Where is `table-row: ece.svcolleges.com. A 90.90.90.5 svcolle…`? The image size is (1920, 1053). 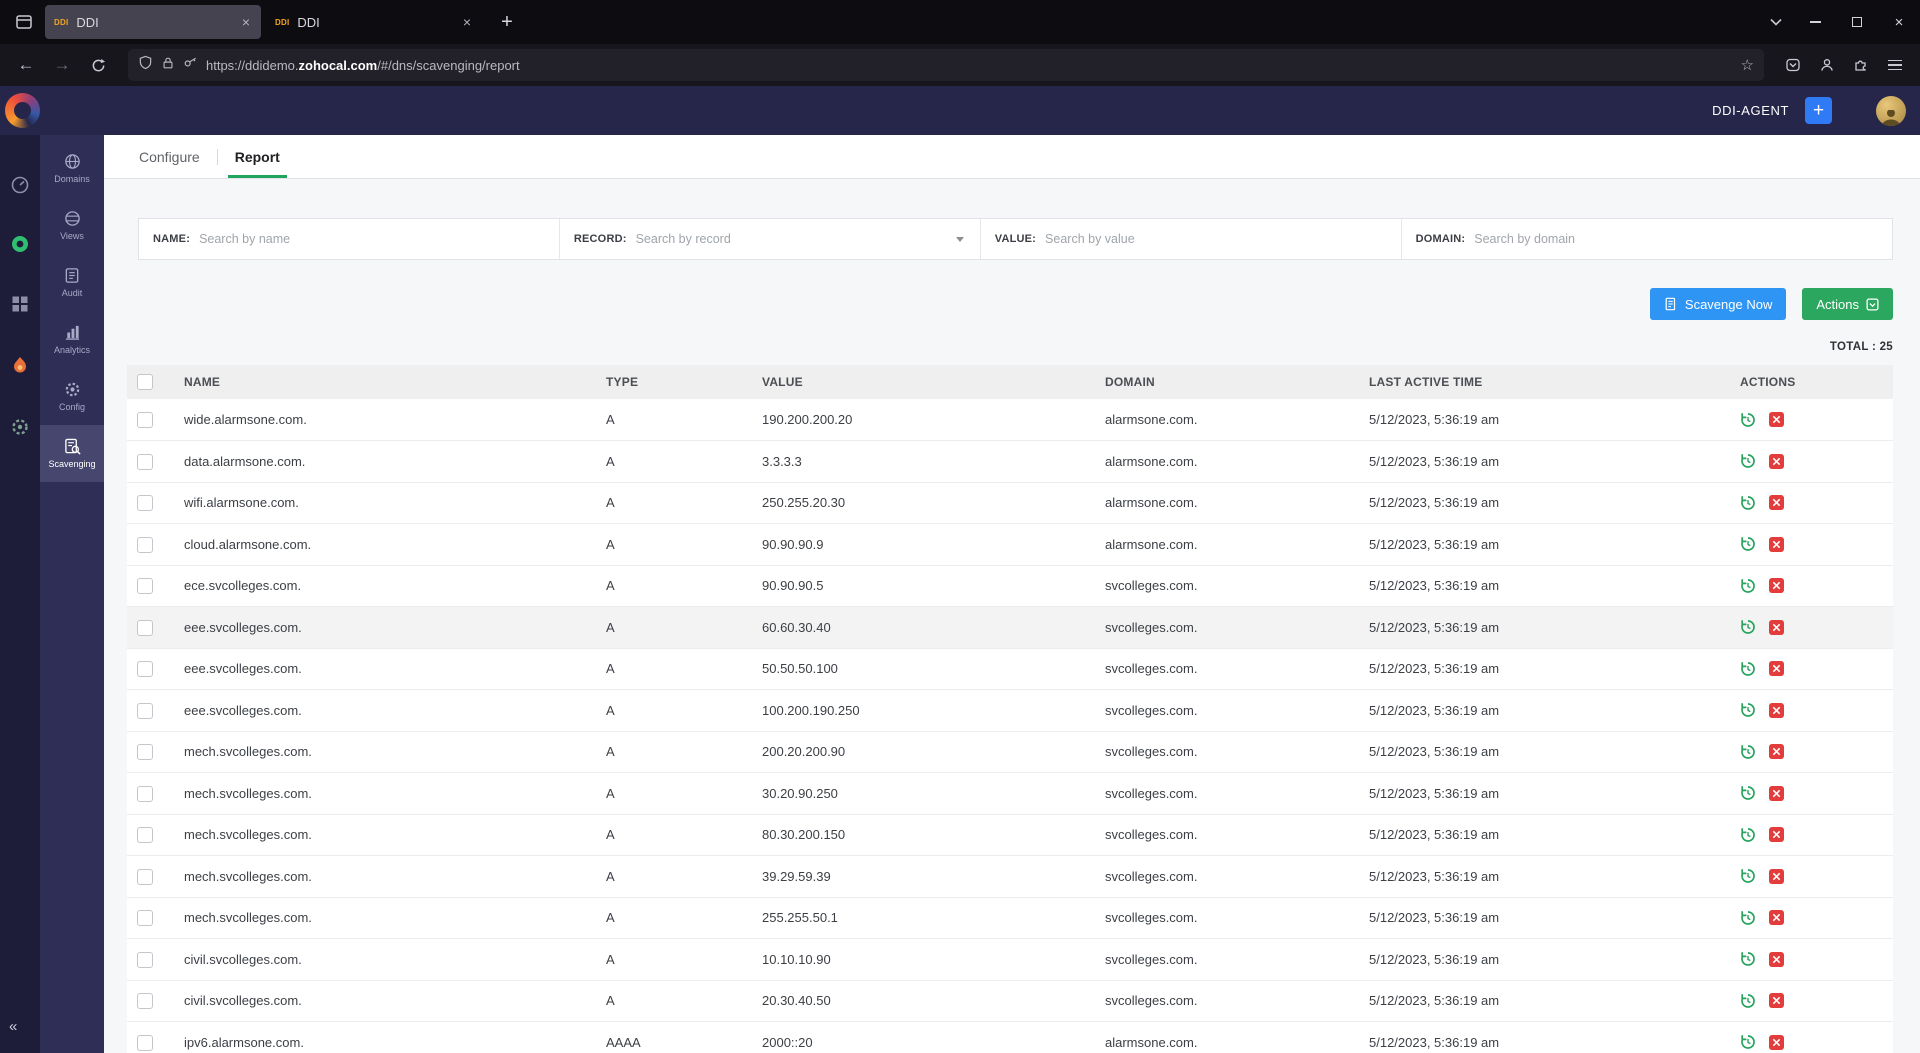 table-row: ece.svcolleges.com. A 90.90.90.5 svcolle… is located at coordinates (1010, 586).